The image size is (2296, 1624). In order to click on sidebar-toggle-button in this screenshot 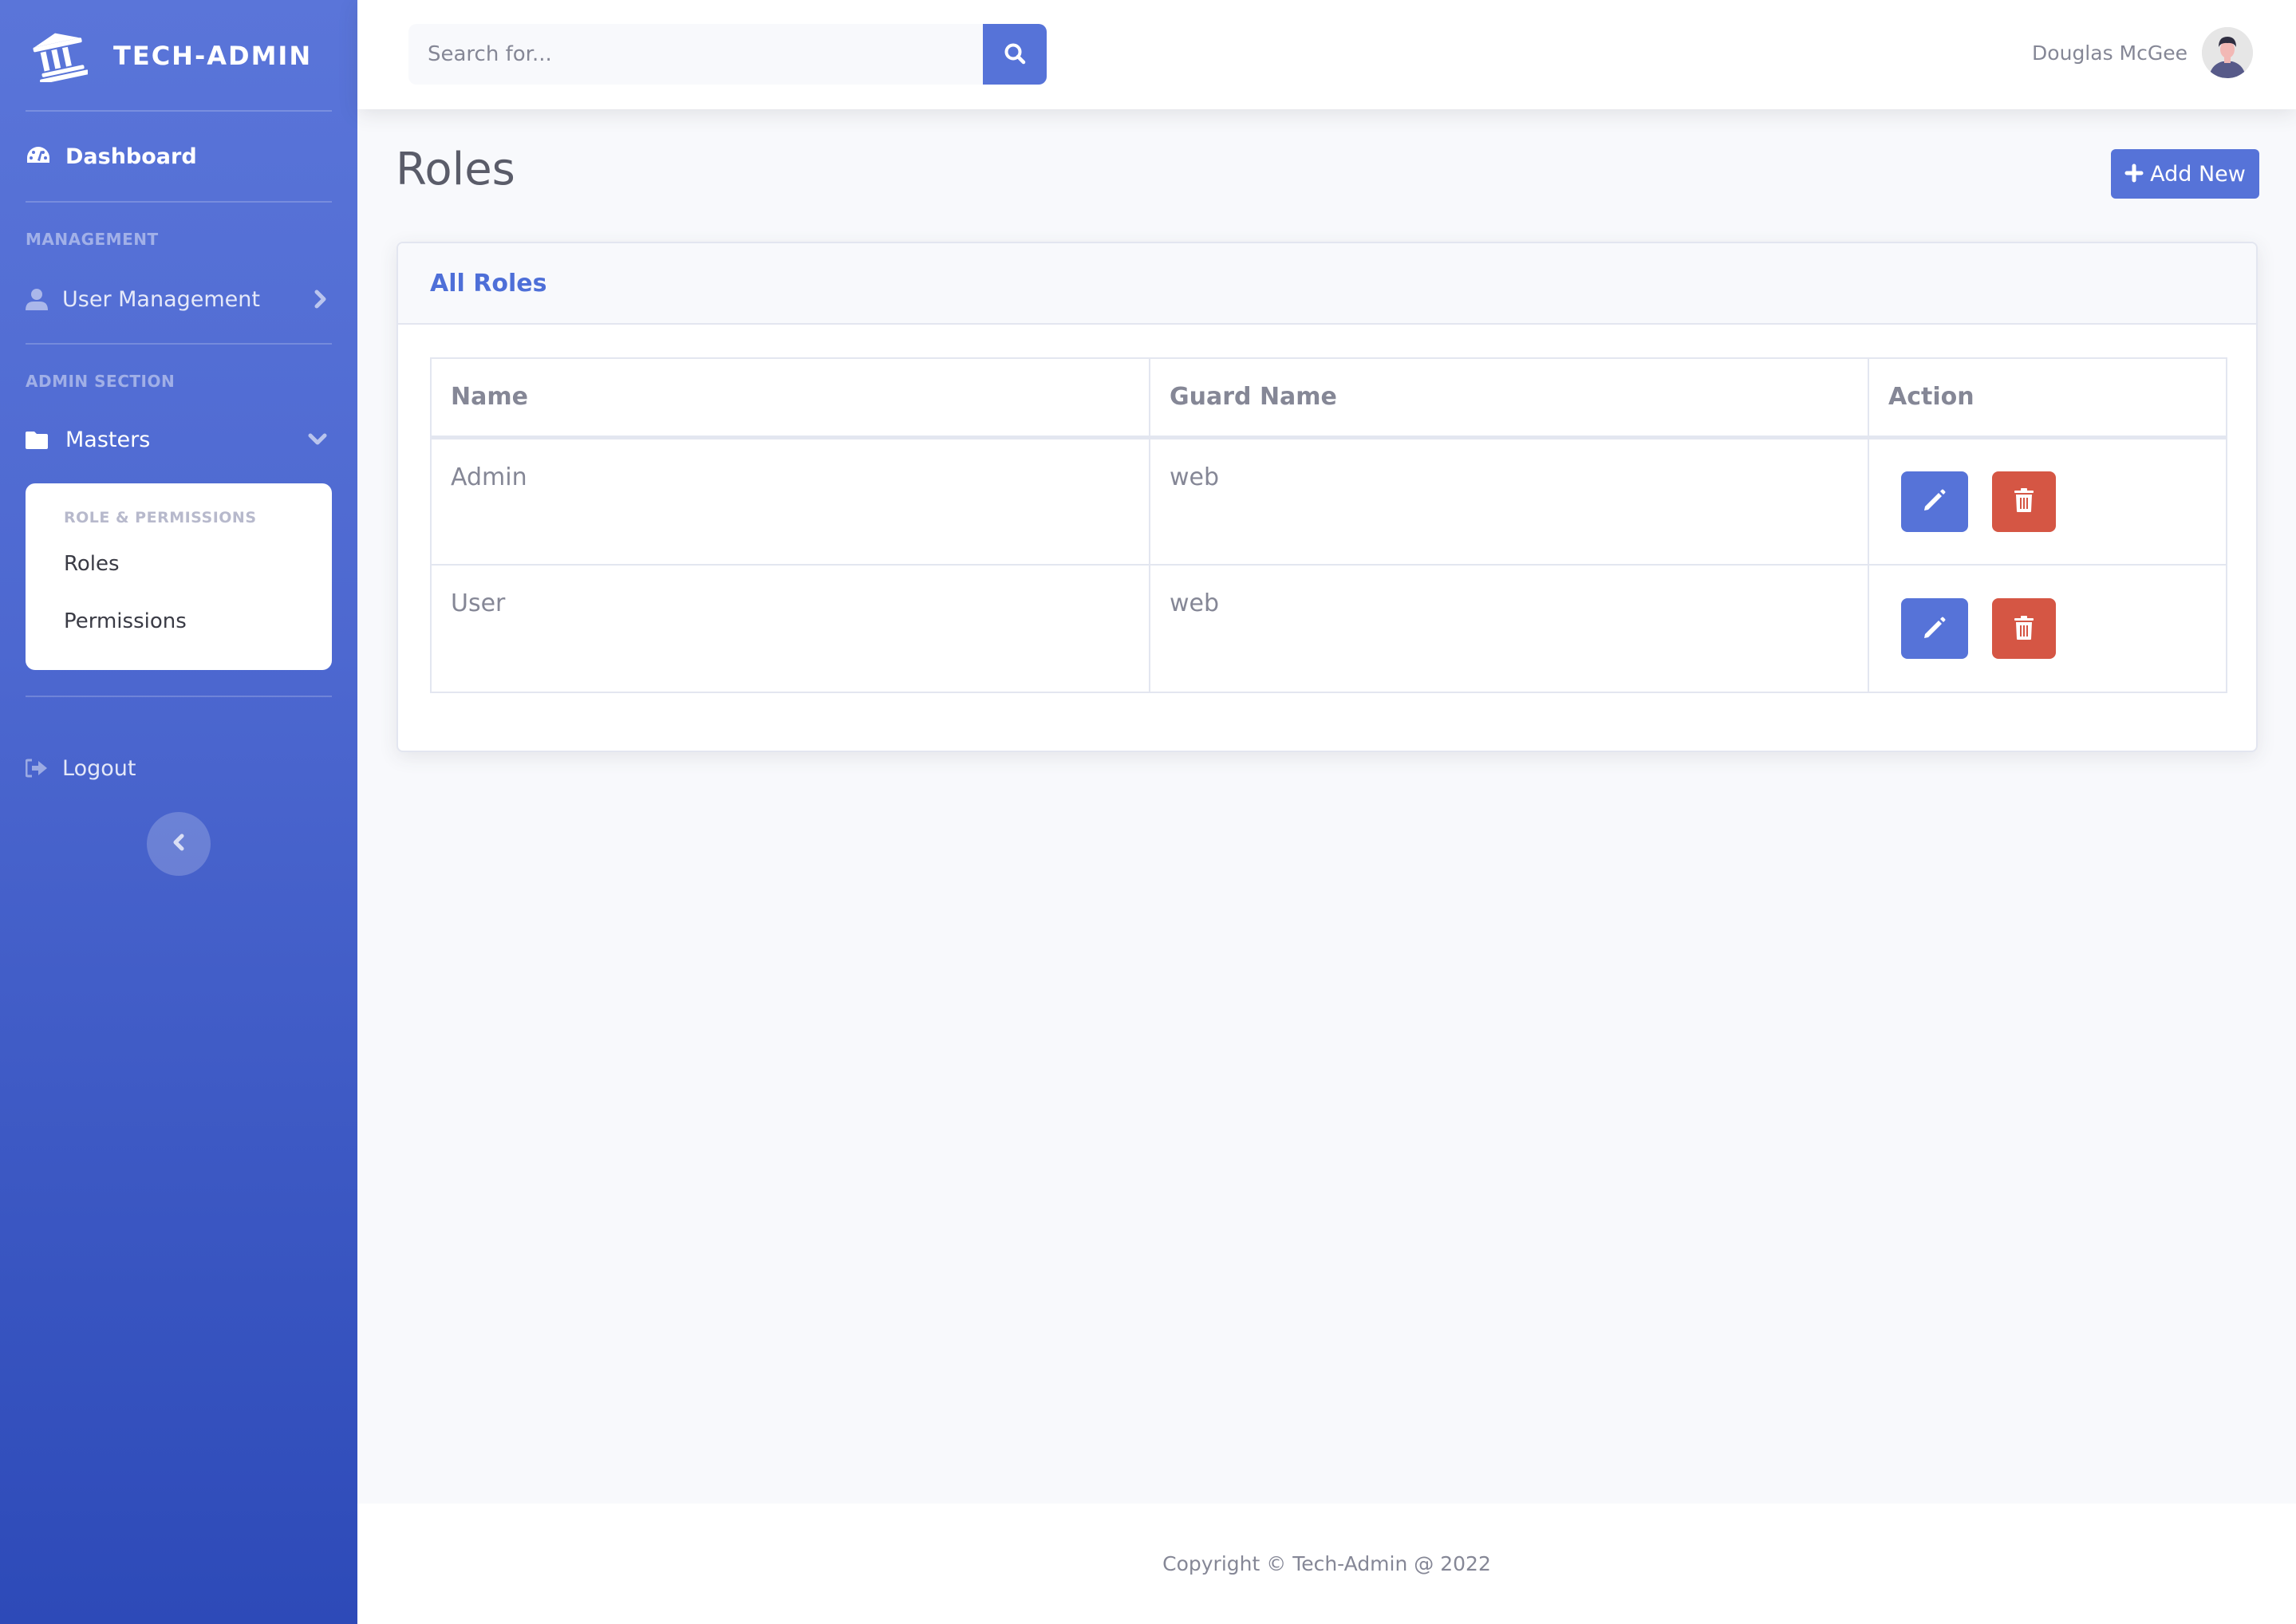, I will do `click(179, 844)`.